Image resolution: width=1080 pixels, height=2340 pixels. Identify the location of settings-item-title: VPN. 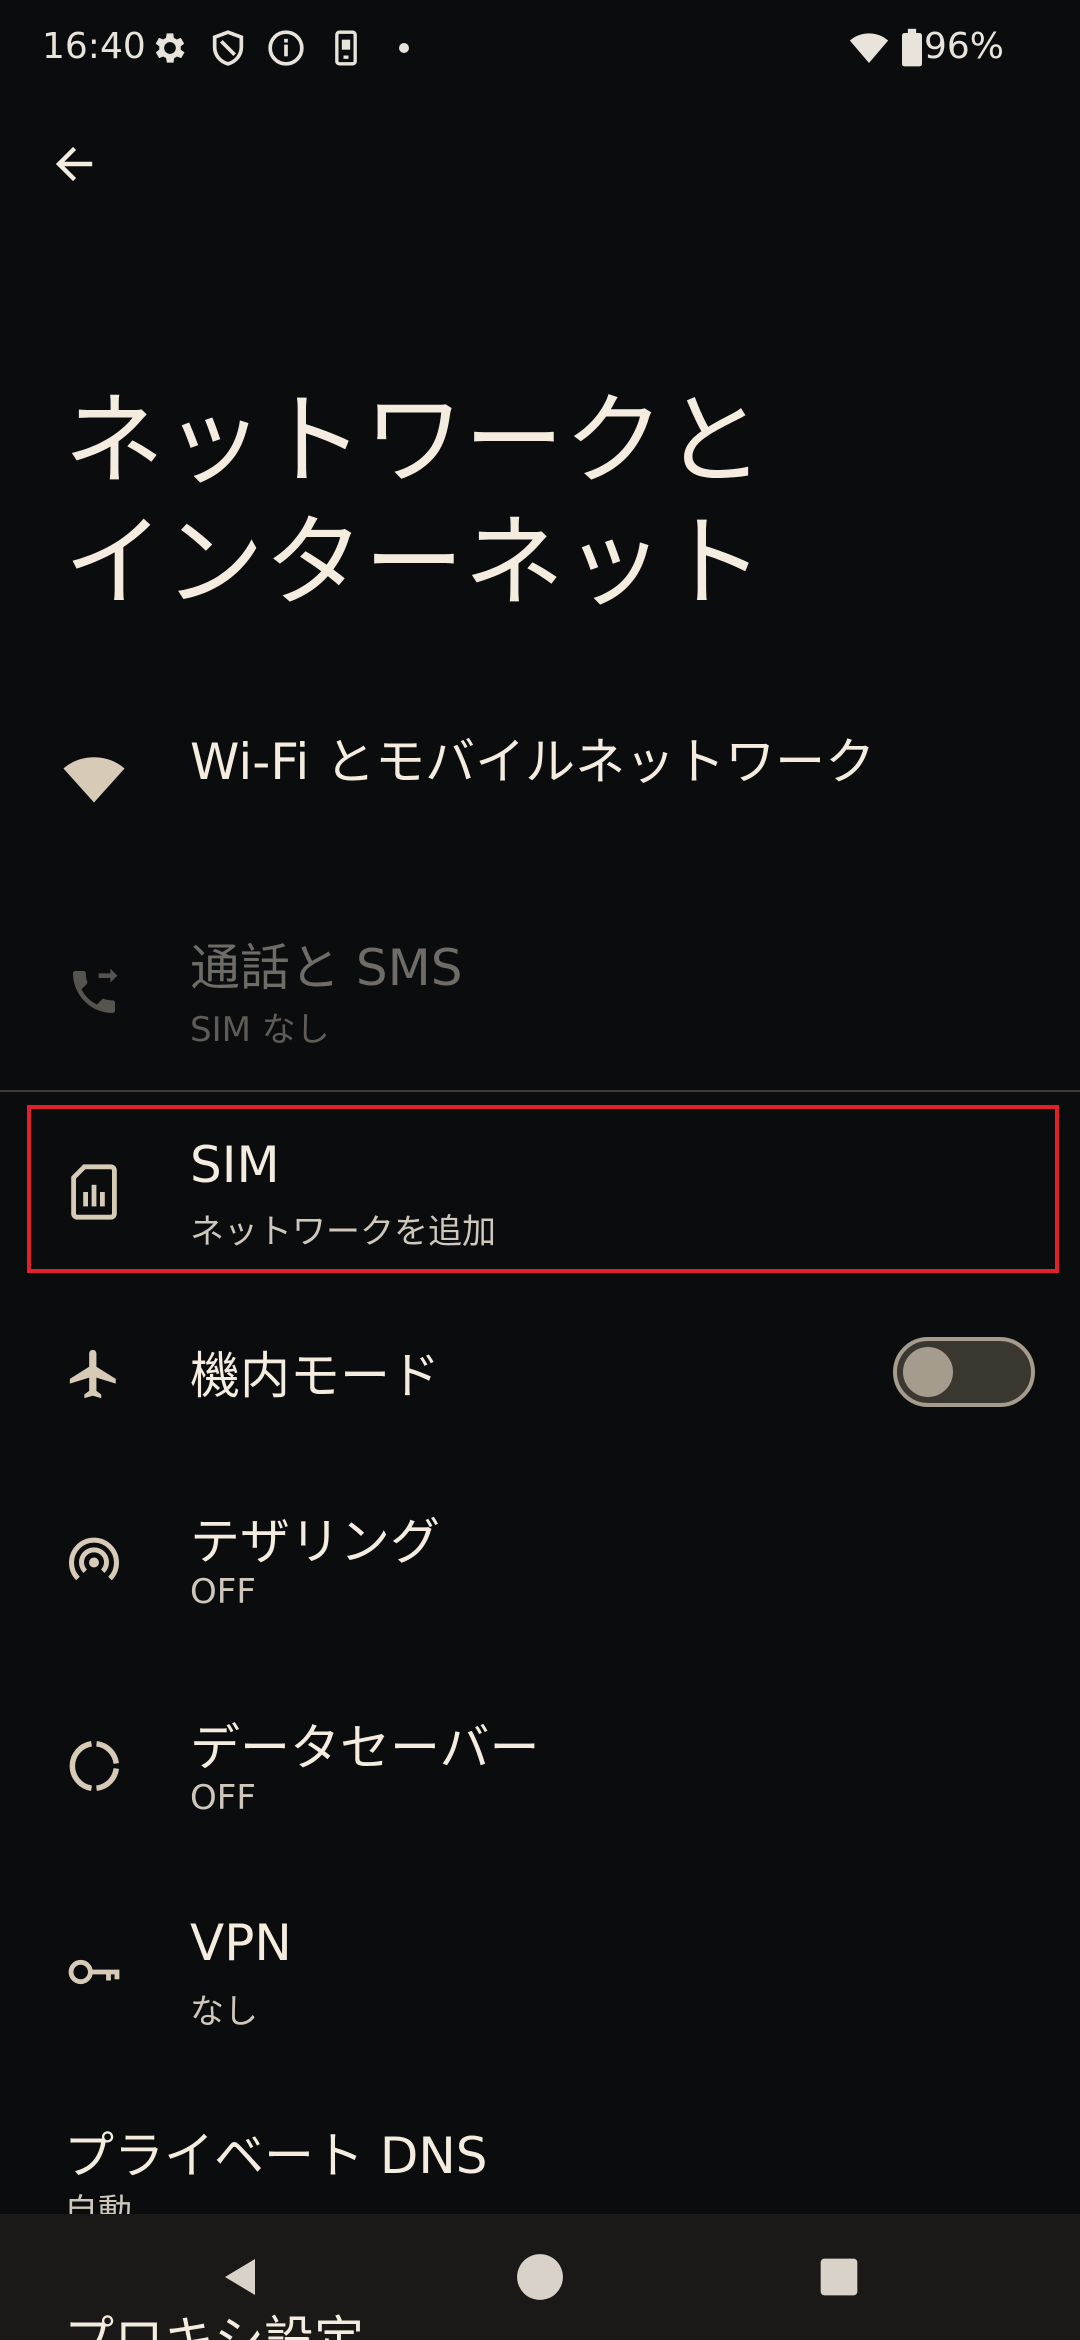
(241, 1943).